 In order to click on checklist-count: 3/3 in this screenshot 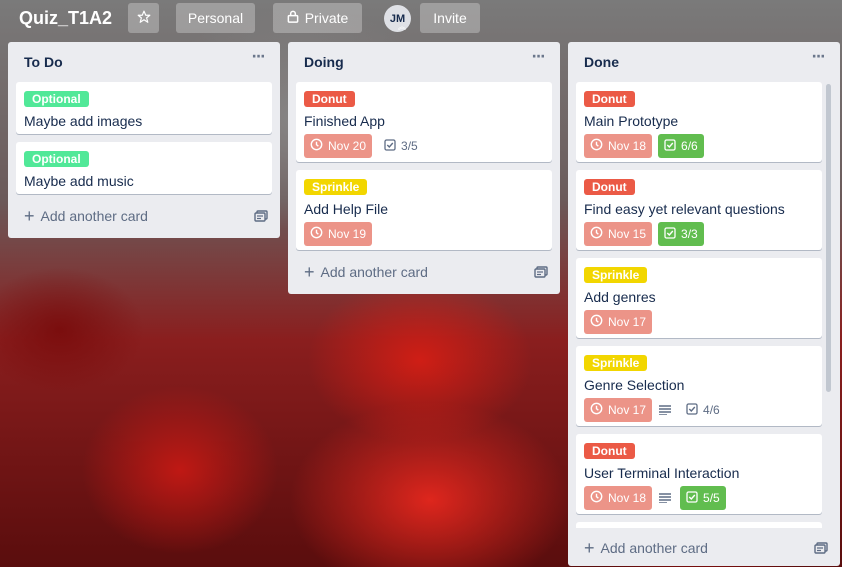, I will do `click(689, 234)`.